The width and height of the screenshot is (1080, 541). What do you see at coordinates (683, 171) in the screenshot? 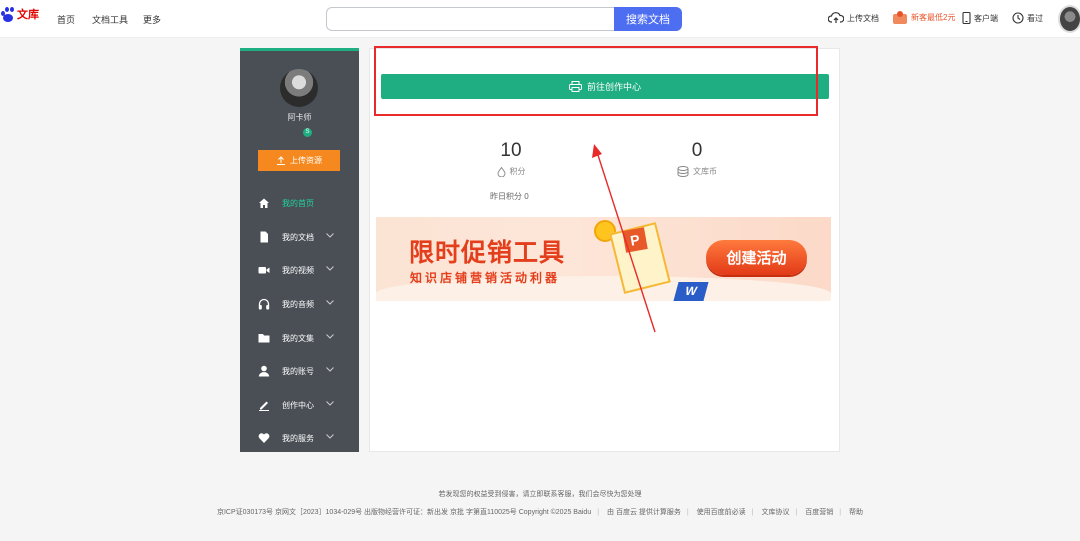
I see `coins-icon` at bounding box center [683, 171].